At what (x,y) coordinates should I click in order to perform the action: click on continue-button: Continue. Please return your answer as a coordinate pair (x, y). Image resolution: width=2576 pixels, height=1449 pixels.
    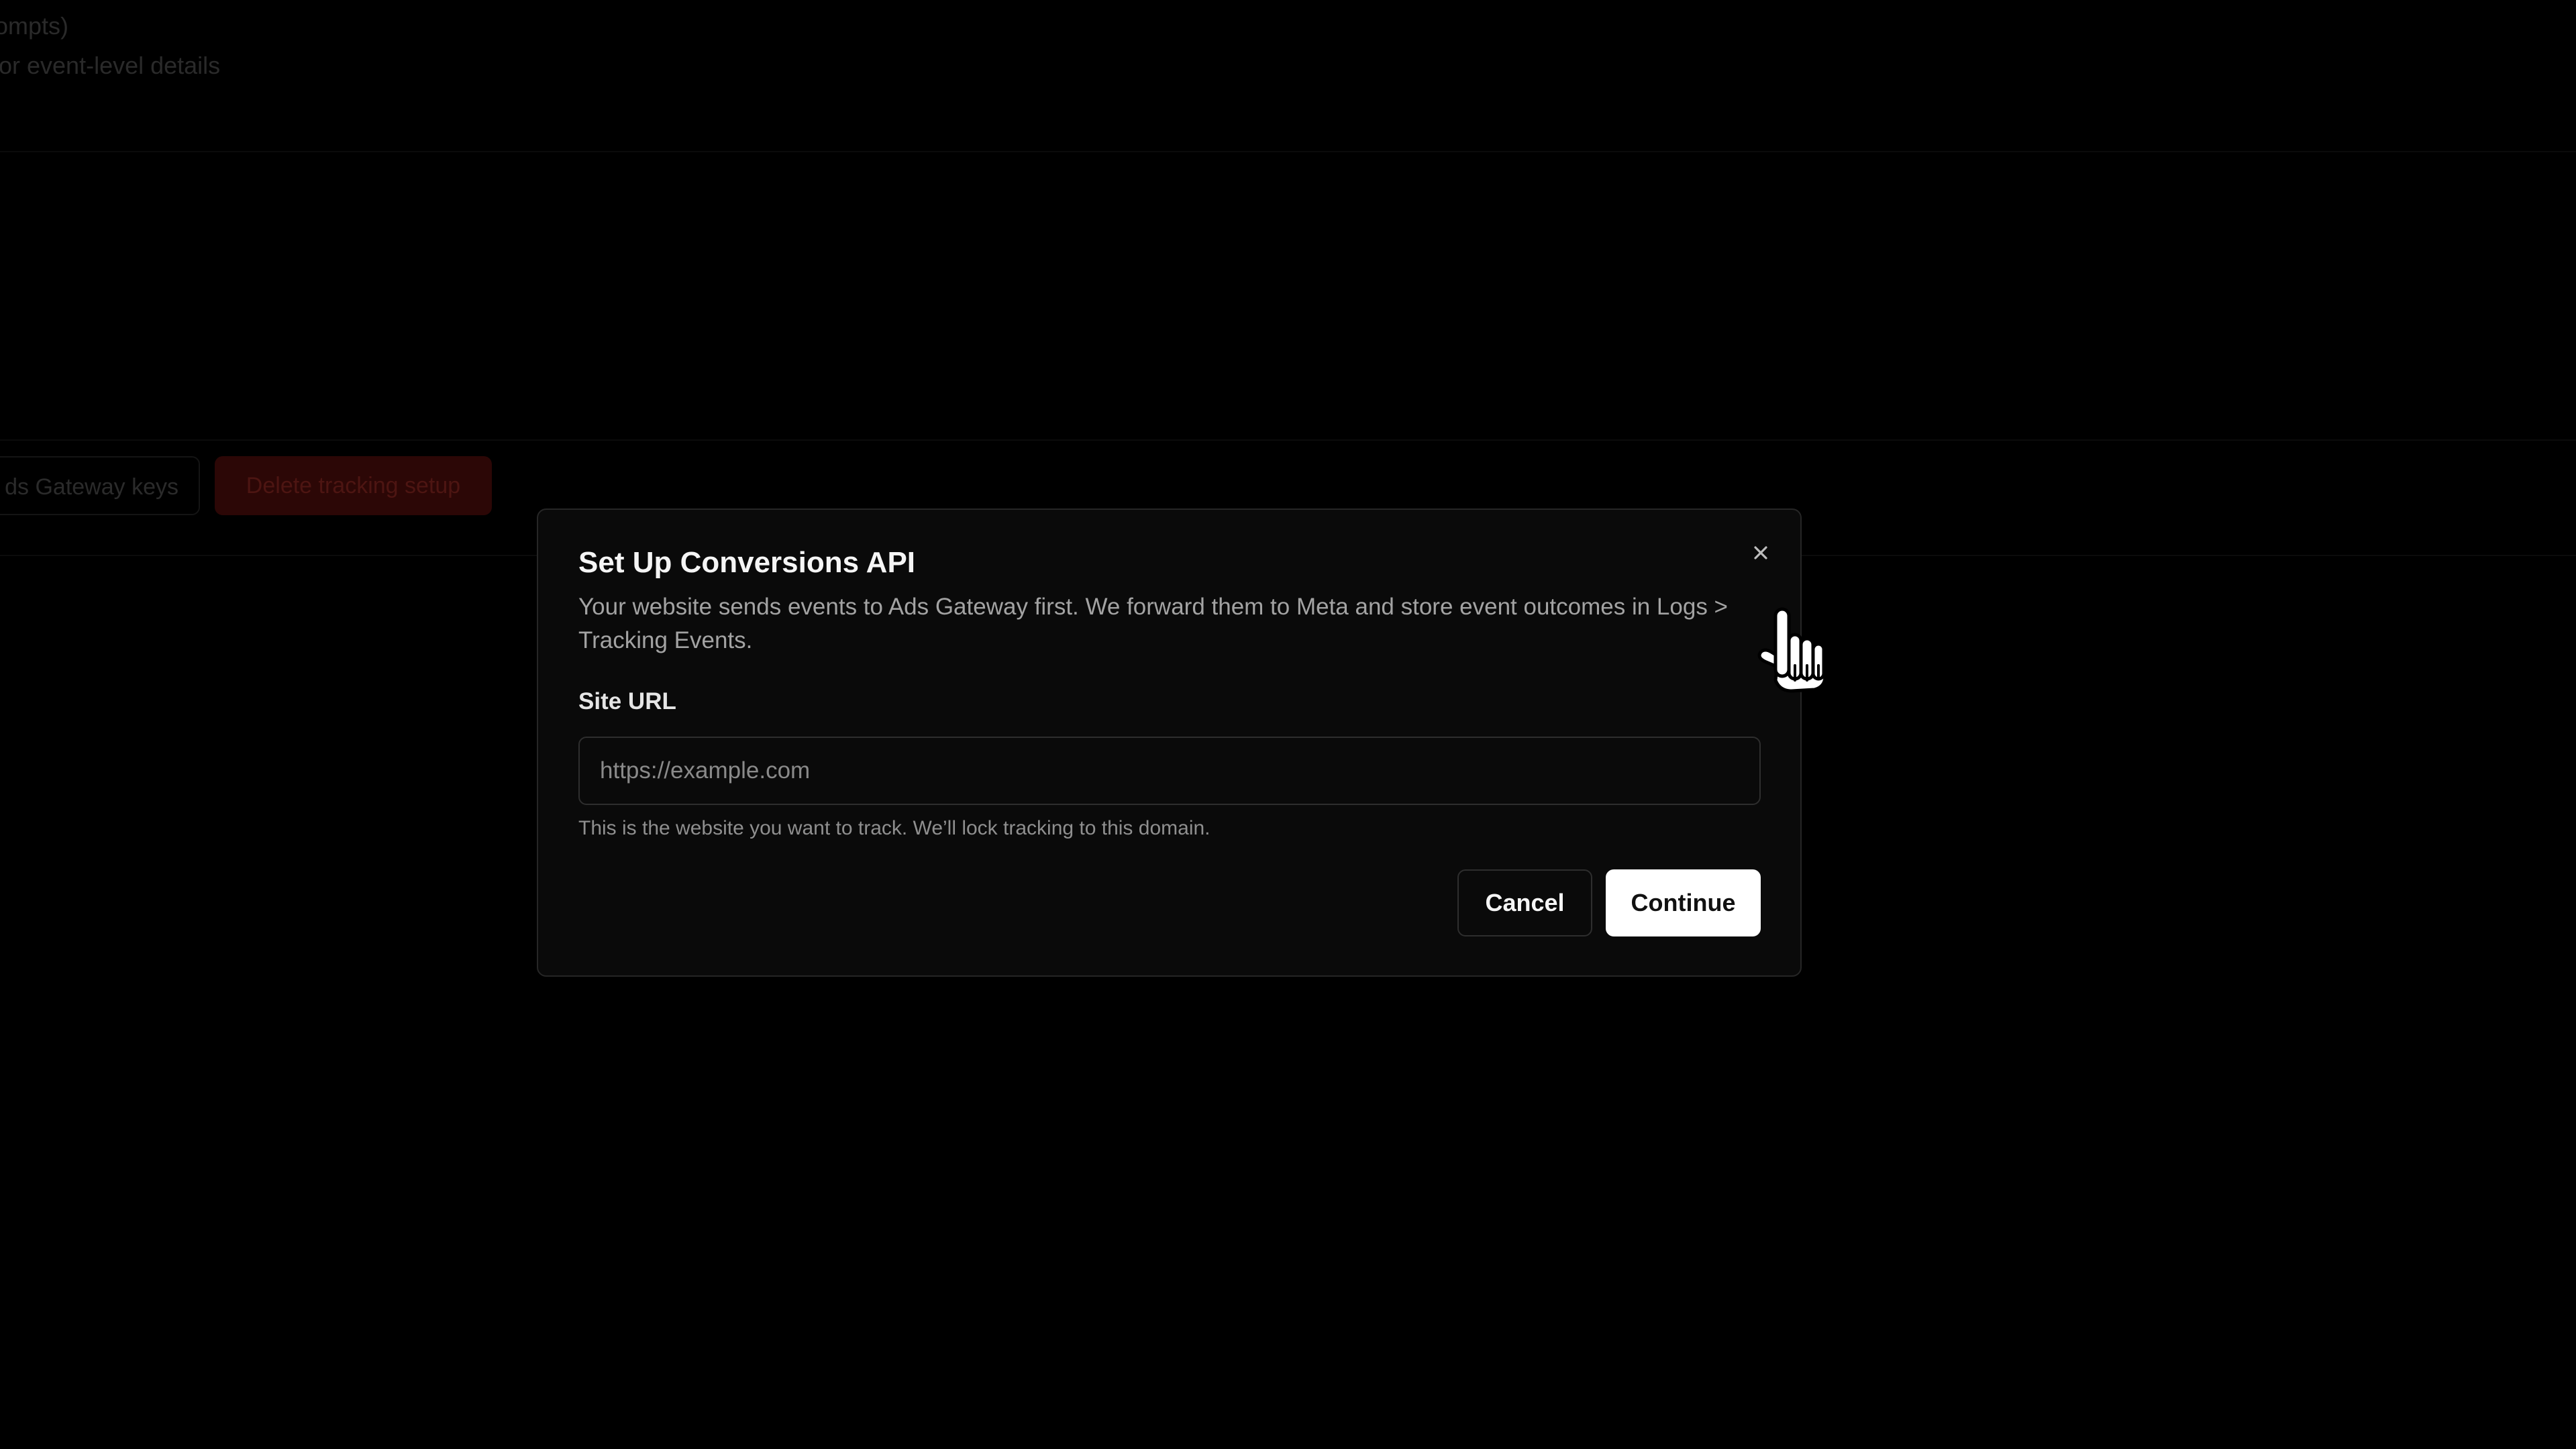
    Looking at the image, I should click on (1683, 902).